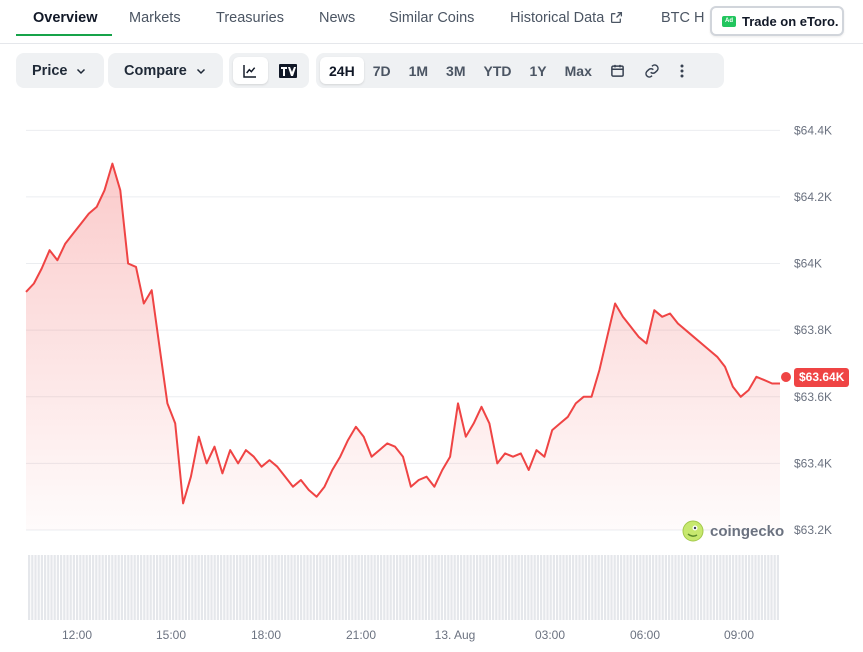 Image resolution: width=863 pixels, height=652 pixels. What do you see at coordinates (64, 35) in the screenshot?
I see `active-tab-indicator` at bounding box center [64, 35].